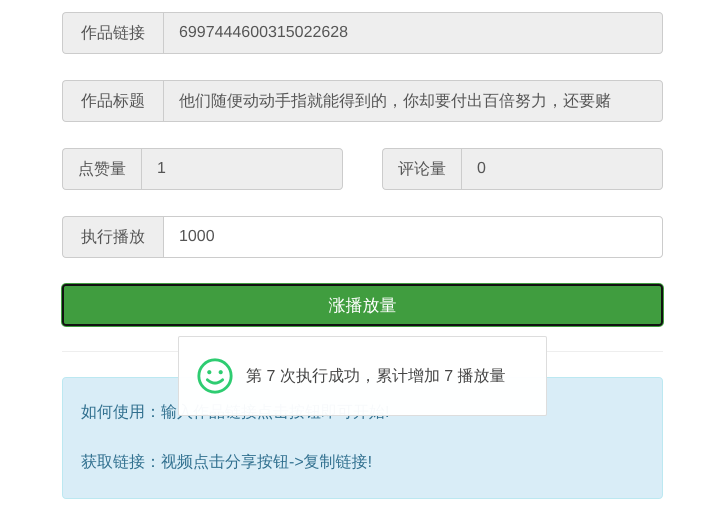  I want to click on toast-message: 第 7 次执行成功，累计增加 7 播放量, so click(376, 376).